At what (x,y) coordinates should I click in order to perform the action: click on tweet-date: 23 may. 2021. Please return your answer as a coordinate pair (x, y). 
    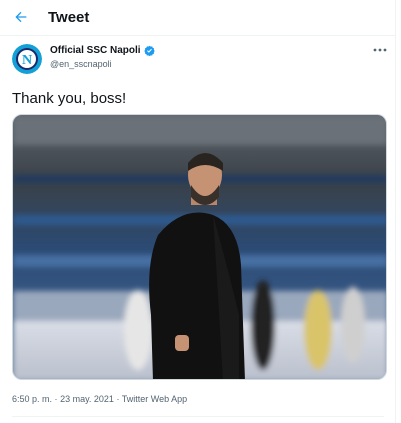
    Looking at the image, I should click on (87, 399).